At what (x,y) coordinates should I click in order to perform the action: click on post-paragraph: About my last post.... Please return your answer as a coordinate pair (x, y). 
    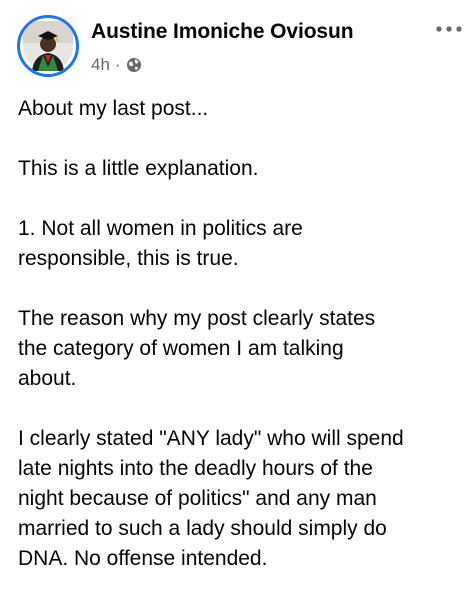
    Looking at the image, I should click on (113, 108).